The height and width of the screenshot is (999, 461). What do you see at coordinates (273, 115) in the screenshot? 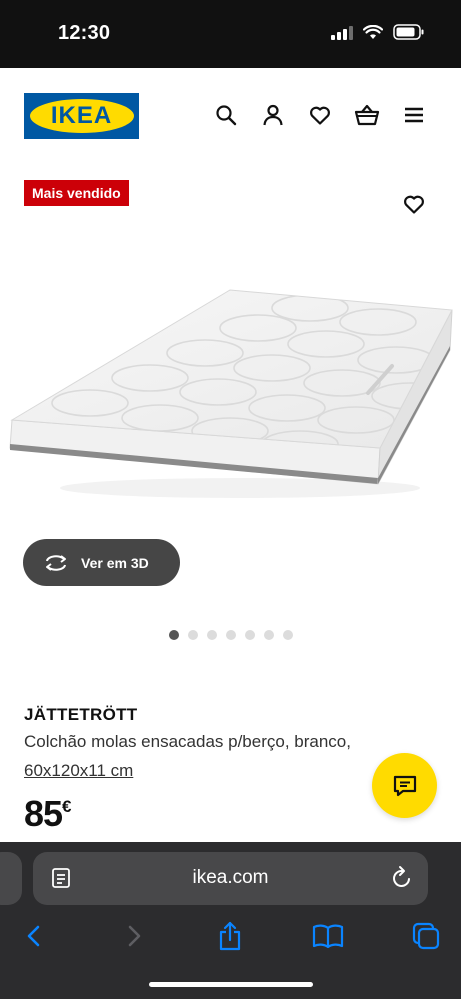
I see `profile-icon` at bounding box center [273, 115].